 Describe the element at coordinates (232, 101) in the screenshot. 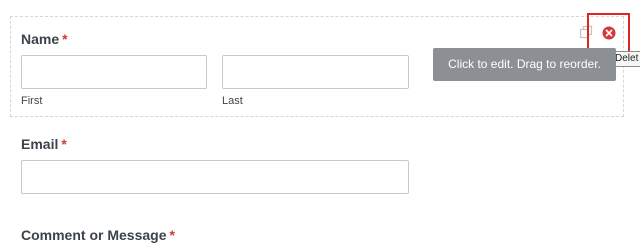

I see `last-sublabel: Last` at that location.